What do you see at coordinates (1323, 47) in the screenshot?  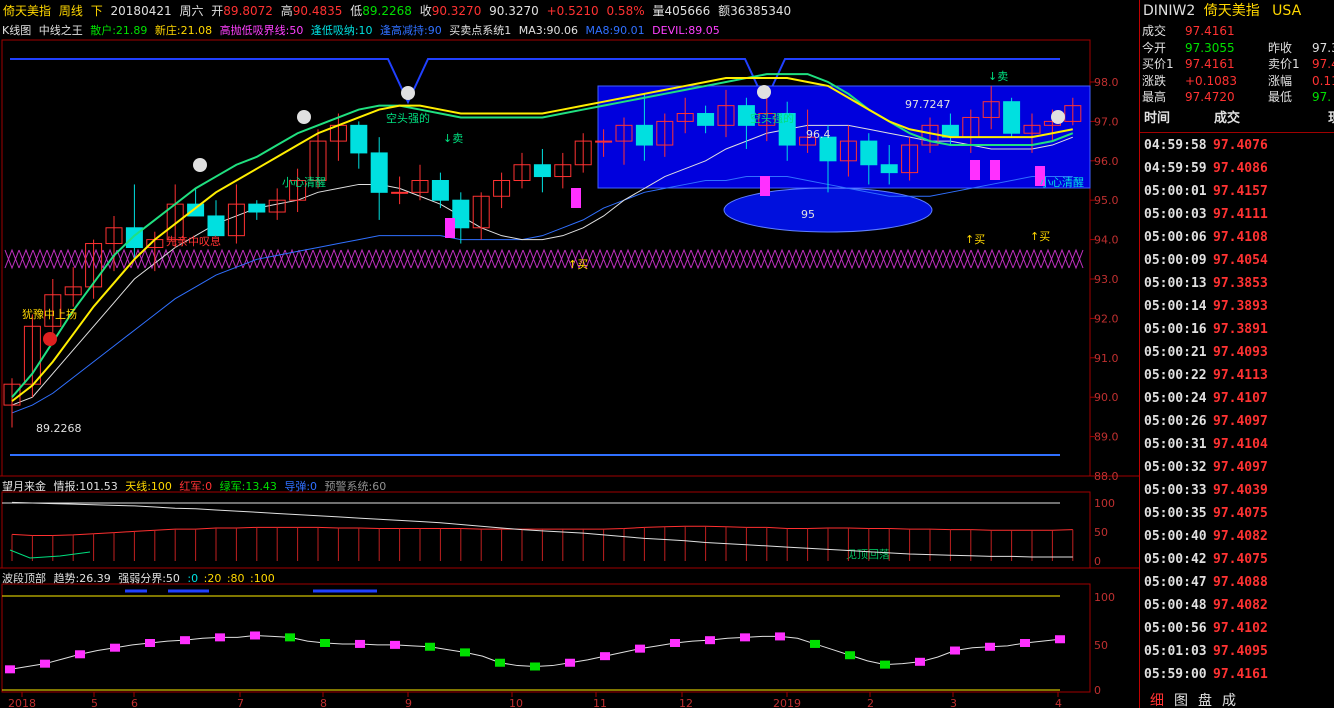 I see `quote-value: 97.3` at bounding box center [1323, 47].